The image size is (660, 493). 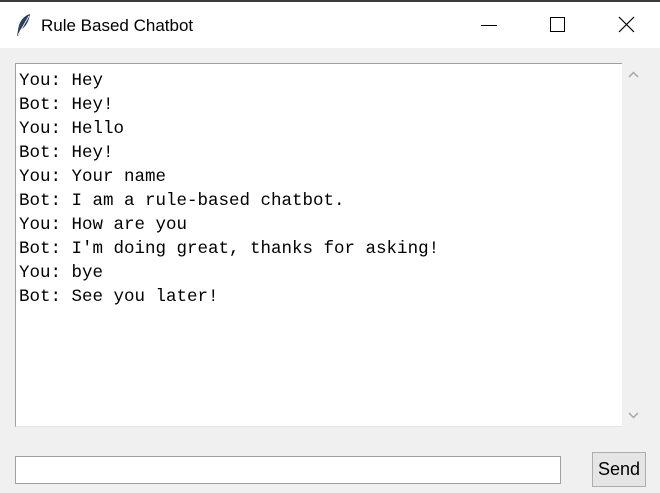 What do you see at coordinates (619, 469) in the screenshot?
I see `send-button: Send` at bounding box center [619, 469].